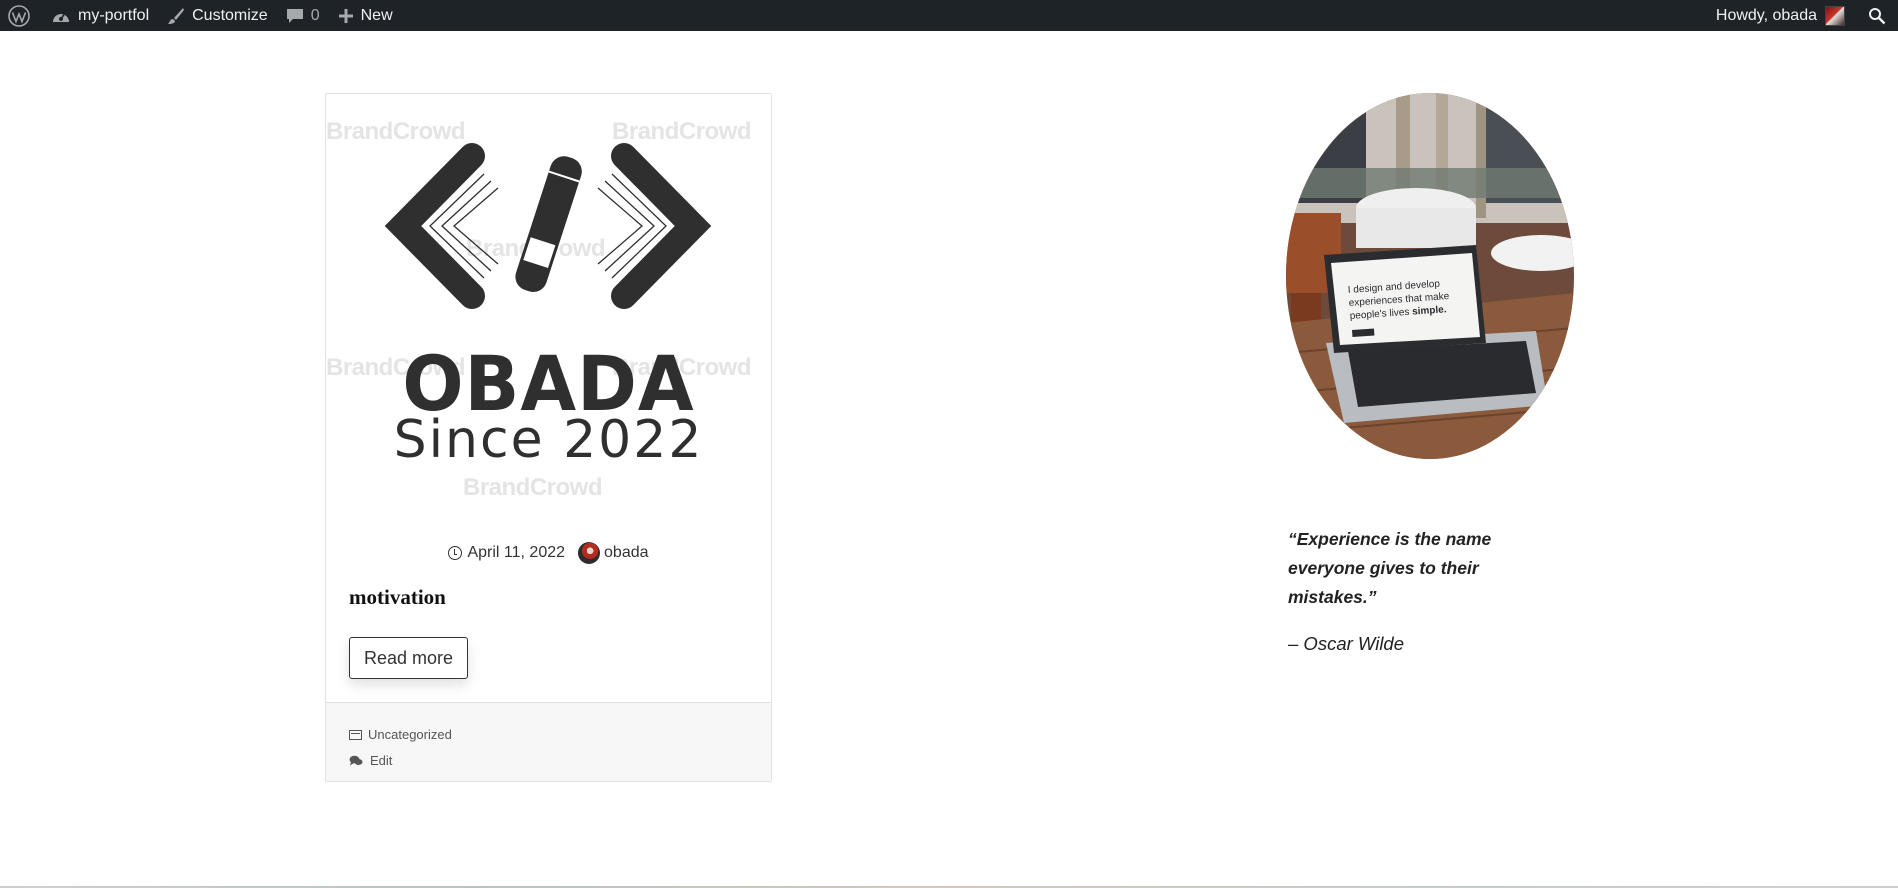 The height and width of the screenshot is (888, 1898). What do you see at coordinates (61, 17) in the screenshot?
I see `dashboard-icon` at bounding box center [61, 17].